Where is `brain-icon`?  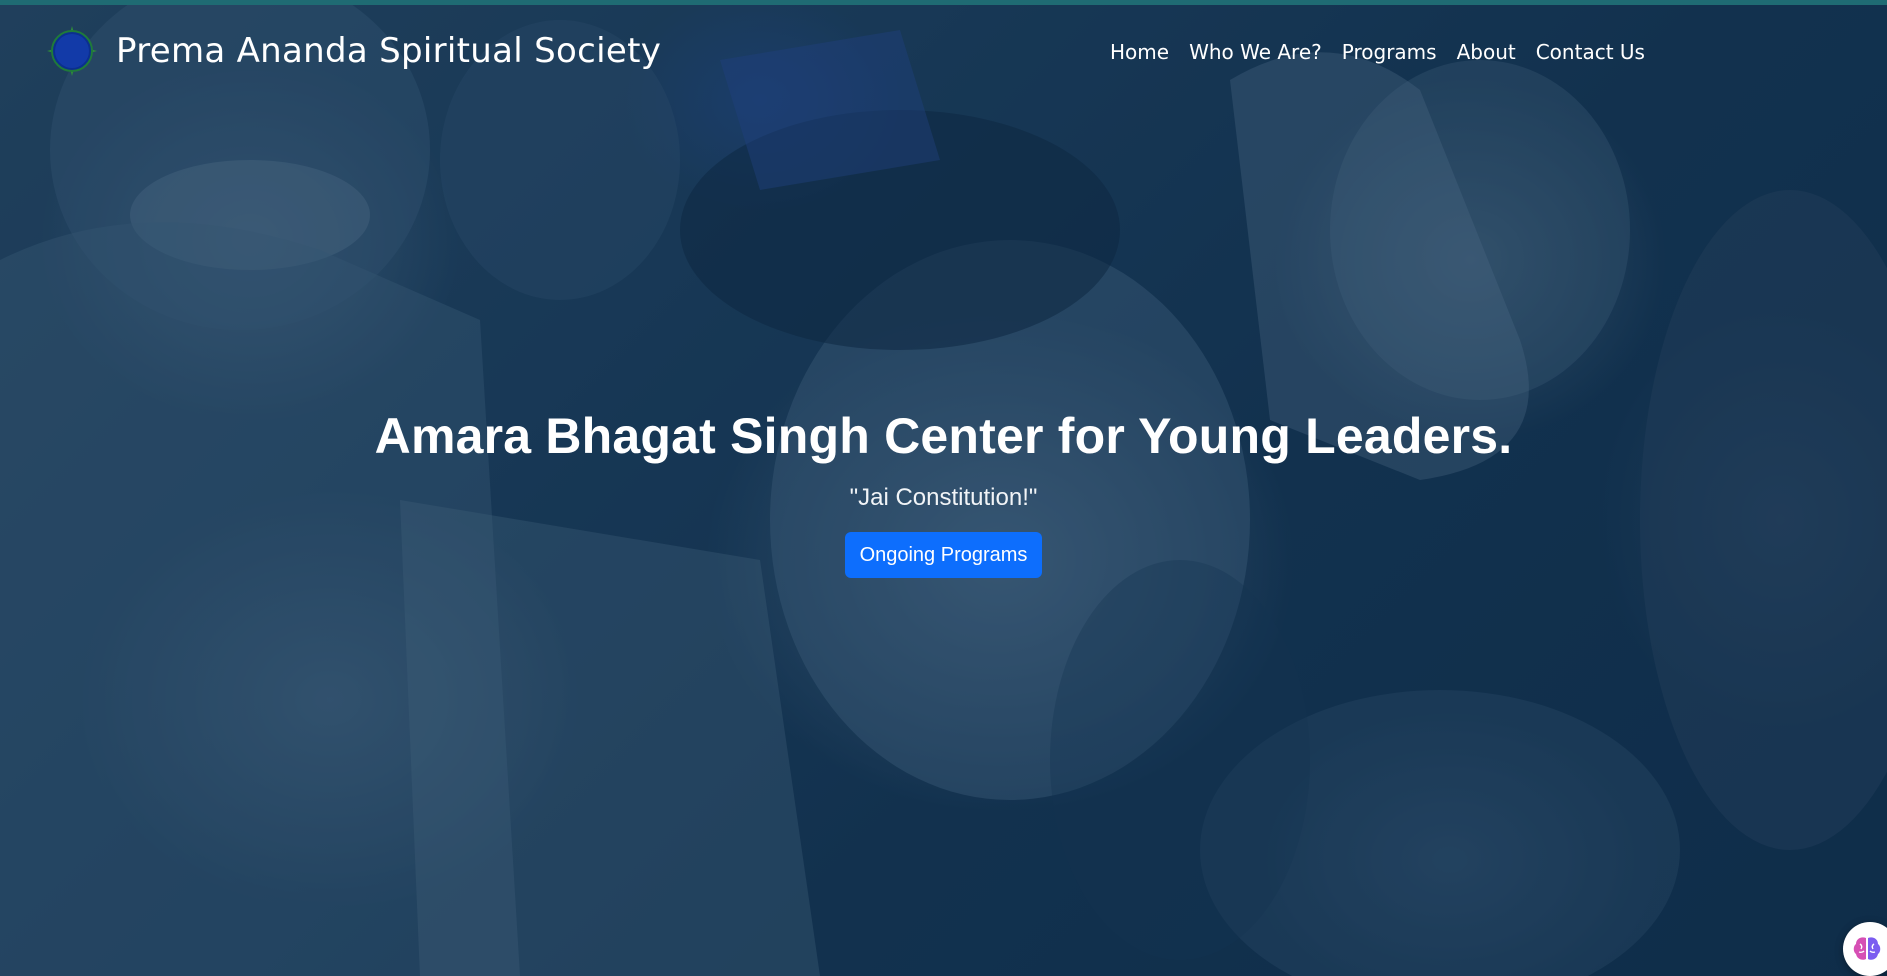 brain-icon is located at coordinates (1867, 948).